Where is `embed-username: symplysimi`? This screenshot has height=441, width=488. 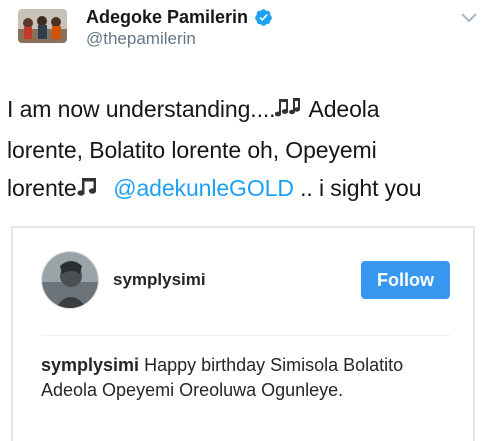
embed-username: symplysimi is located at coordinates (159, 280).